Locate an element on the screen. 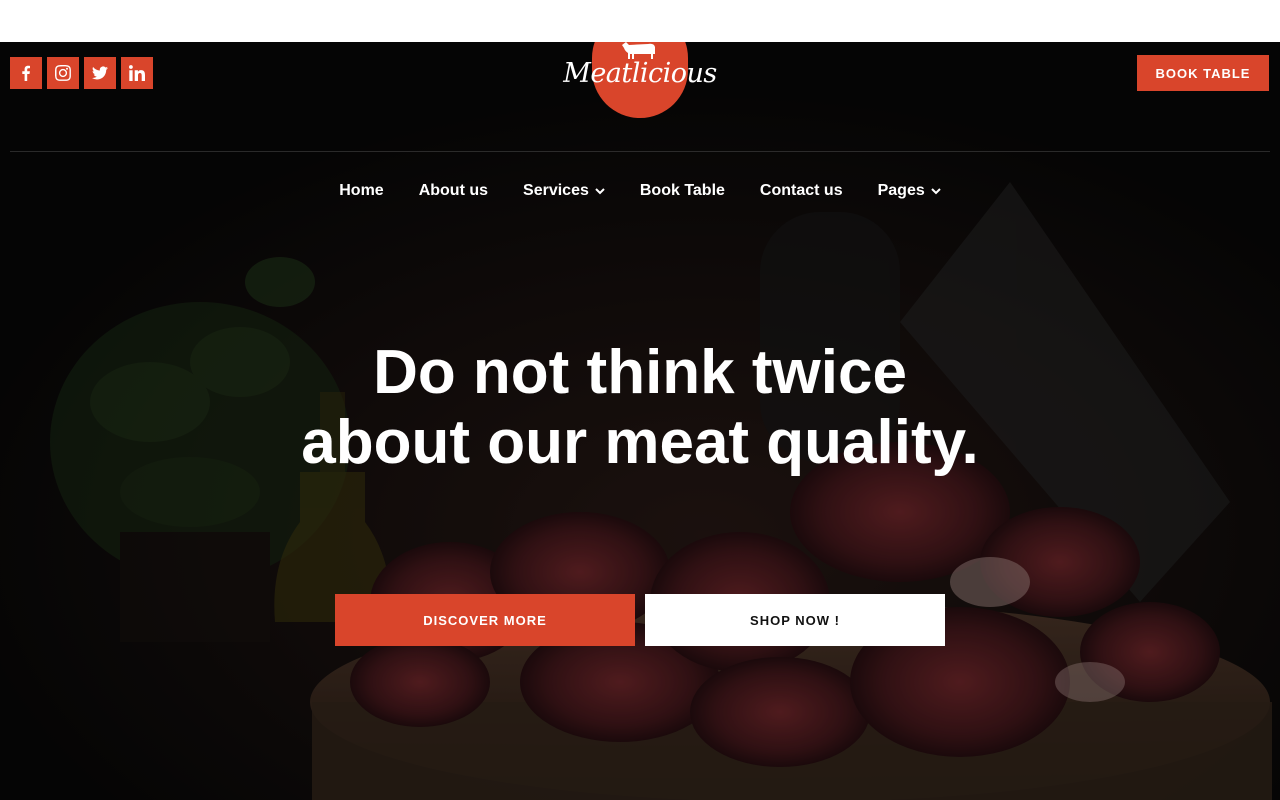 The image size is (1280, 800). nav-book-table: Book Table is located at coordinates (682, 191).